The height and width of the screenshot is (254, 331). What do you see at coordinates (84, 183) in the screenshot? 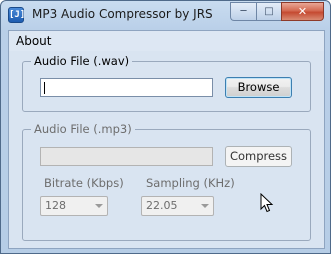
I see `bitrate-label: Bitrate (Kbps)` at bounding box center [84, 183].